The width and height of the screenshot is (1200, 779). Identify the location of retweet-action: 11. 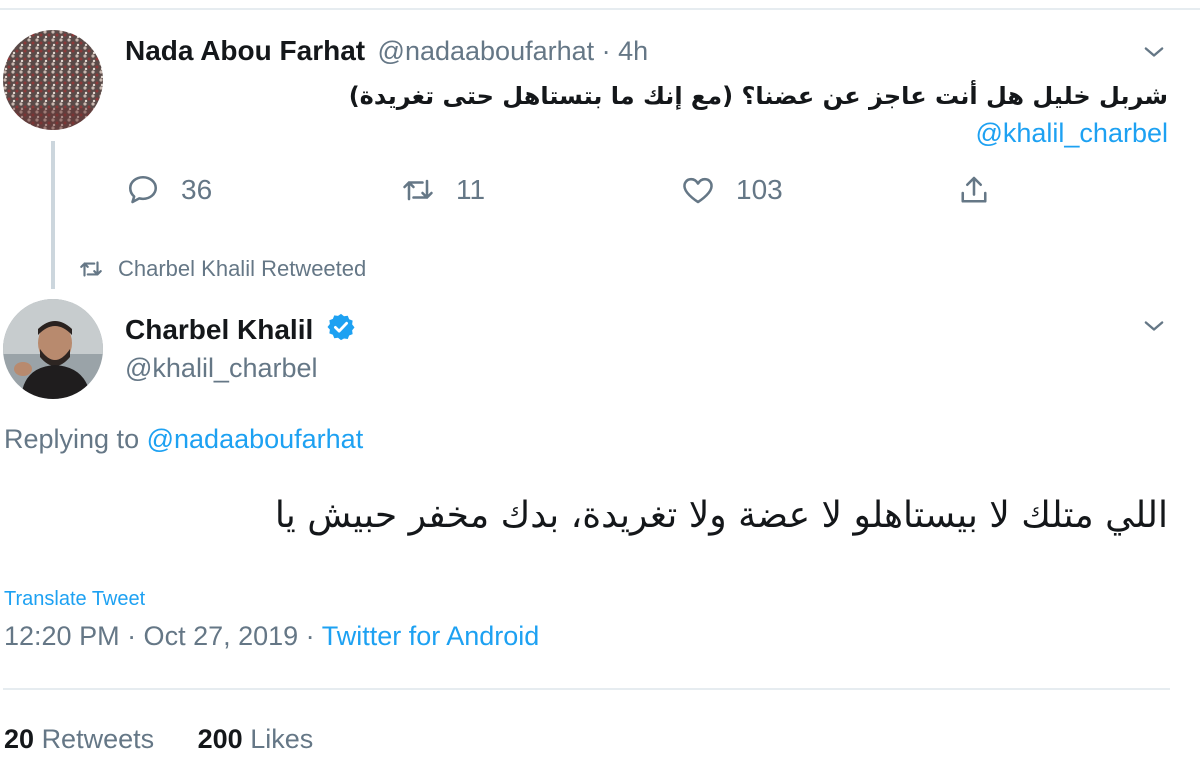
(442, 190).